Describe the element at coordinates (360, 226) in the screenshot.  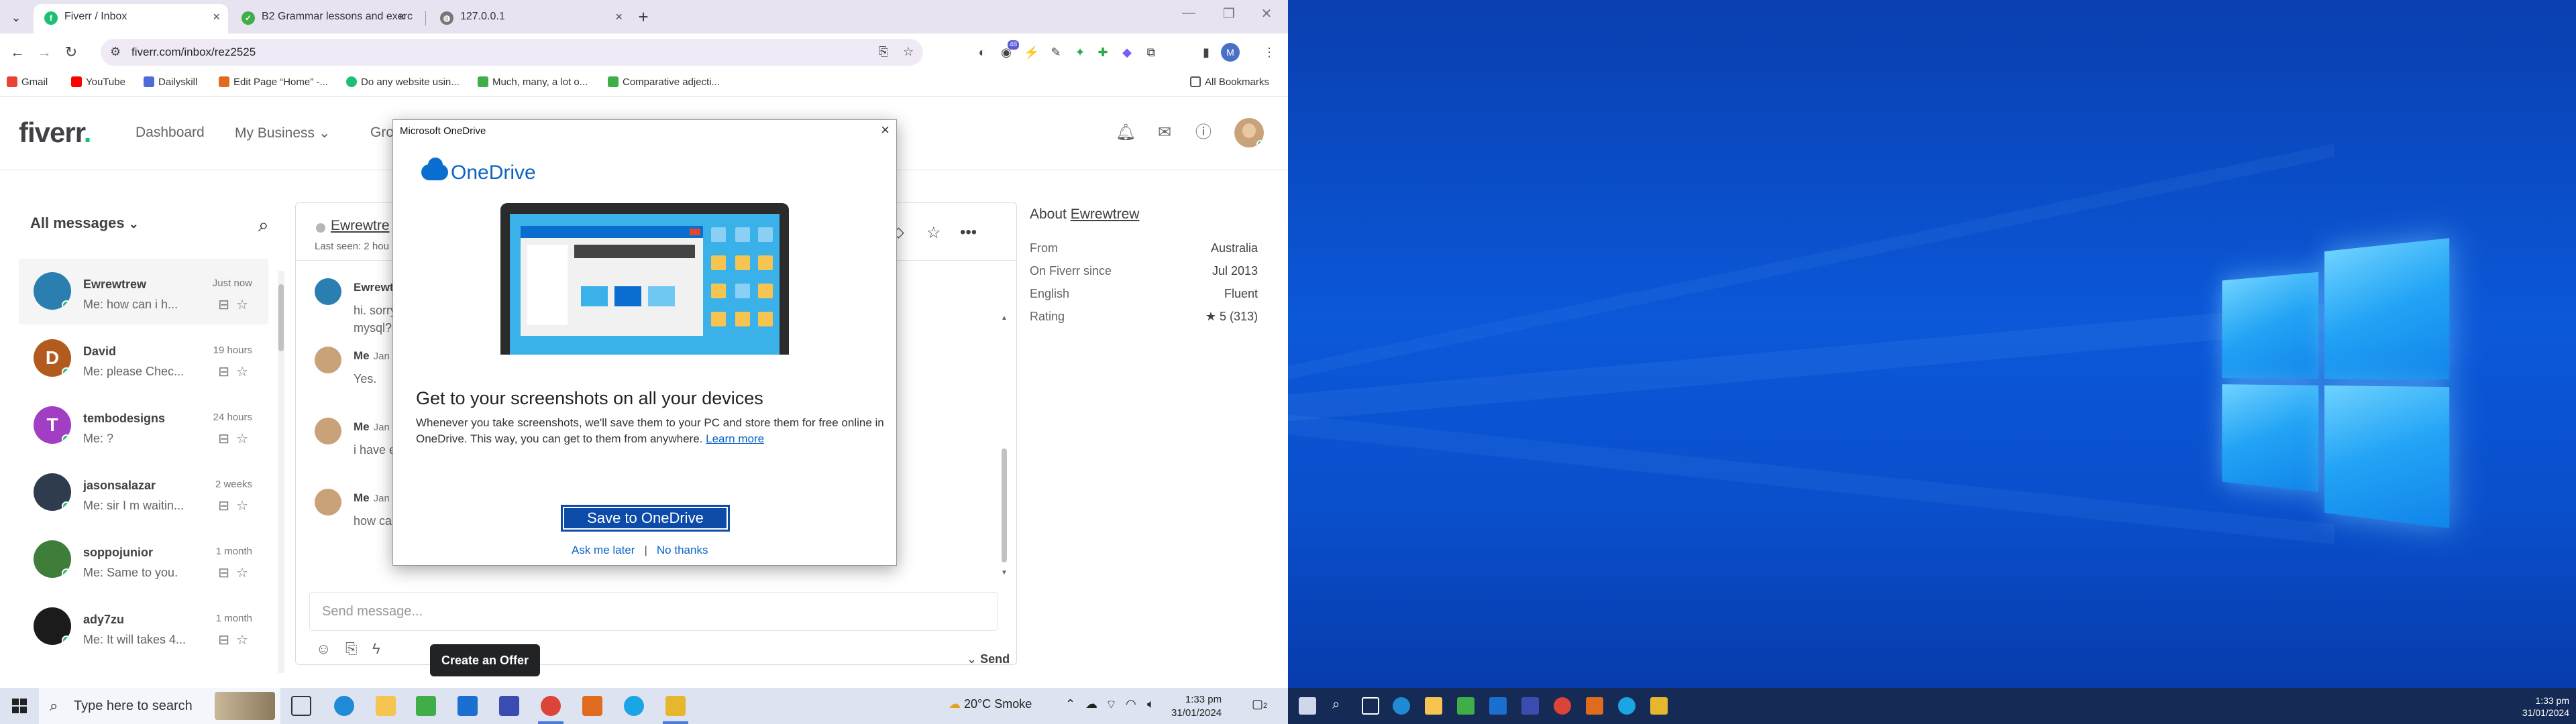
I see `chat-username: Ewrewtre` at that location.